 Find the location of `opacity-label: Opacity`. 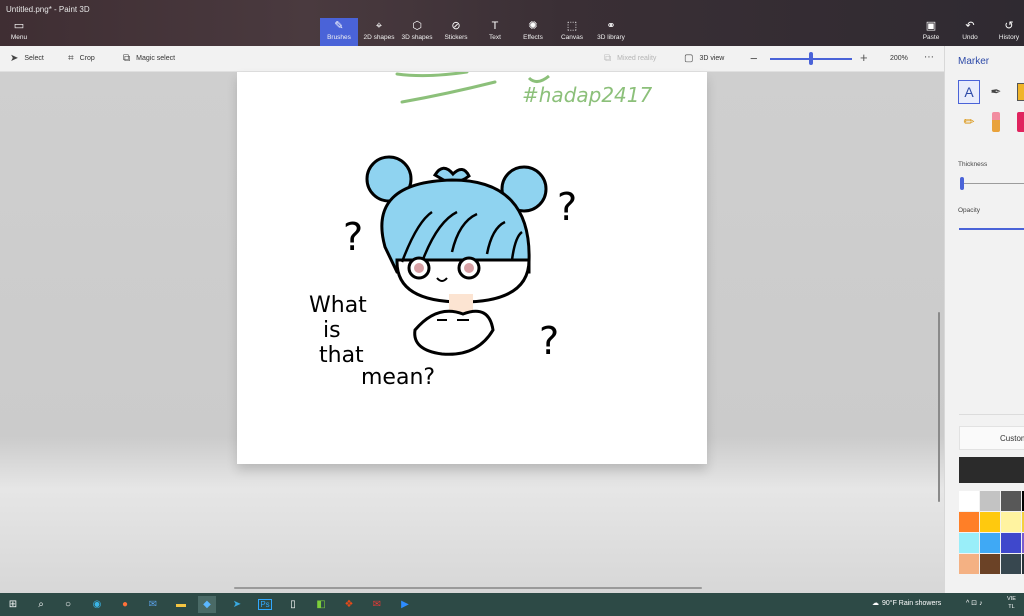

opacity-label: Opacity is located at coordinates (969, 210).